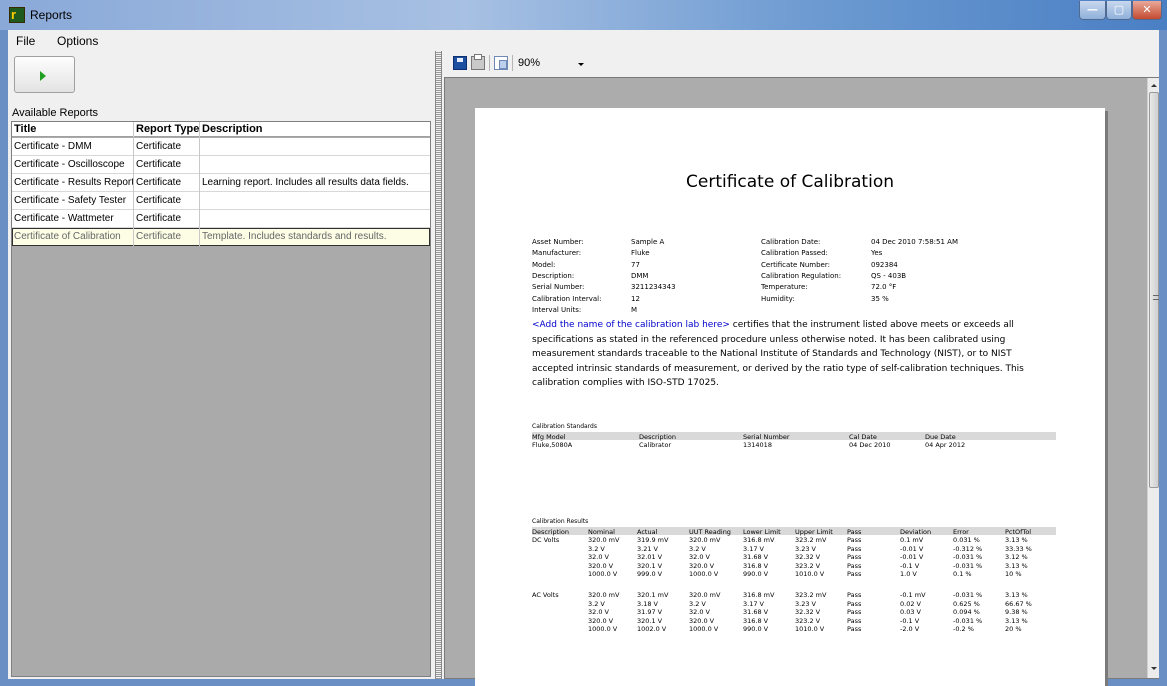  I want to click on maximize-button: ▢, so click(1119, 10).